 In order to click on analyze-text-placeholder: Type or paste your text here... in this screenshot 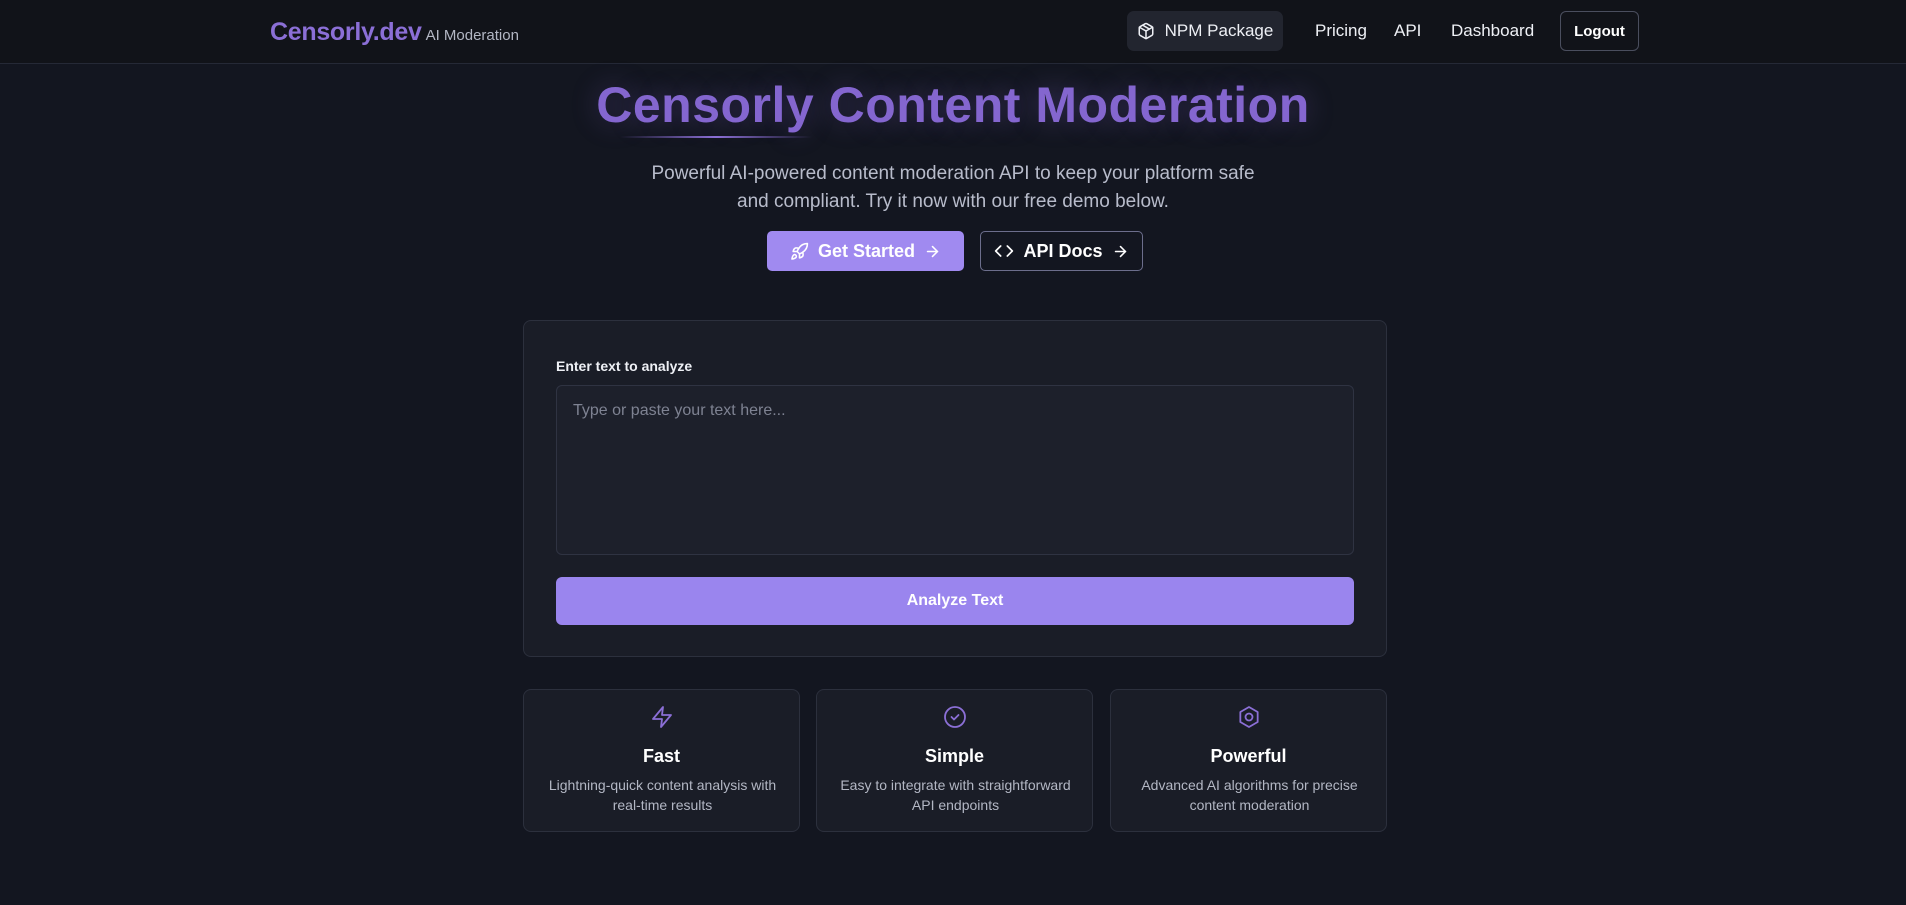, I will do `click(679, 410)`.